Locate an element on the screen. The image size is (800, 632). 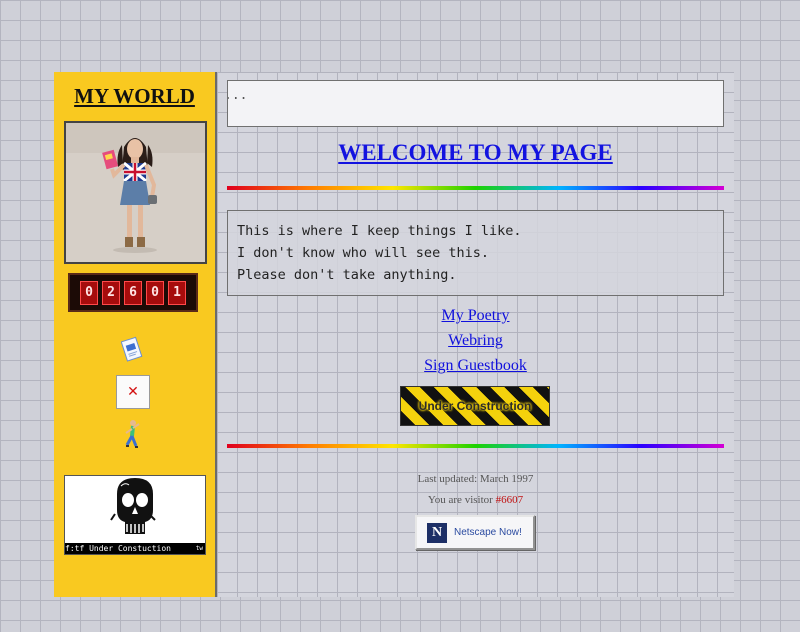
netscape-icon: N is located at coordinates (437, 532).